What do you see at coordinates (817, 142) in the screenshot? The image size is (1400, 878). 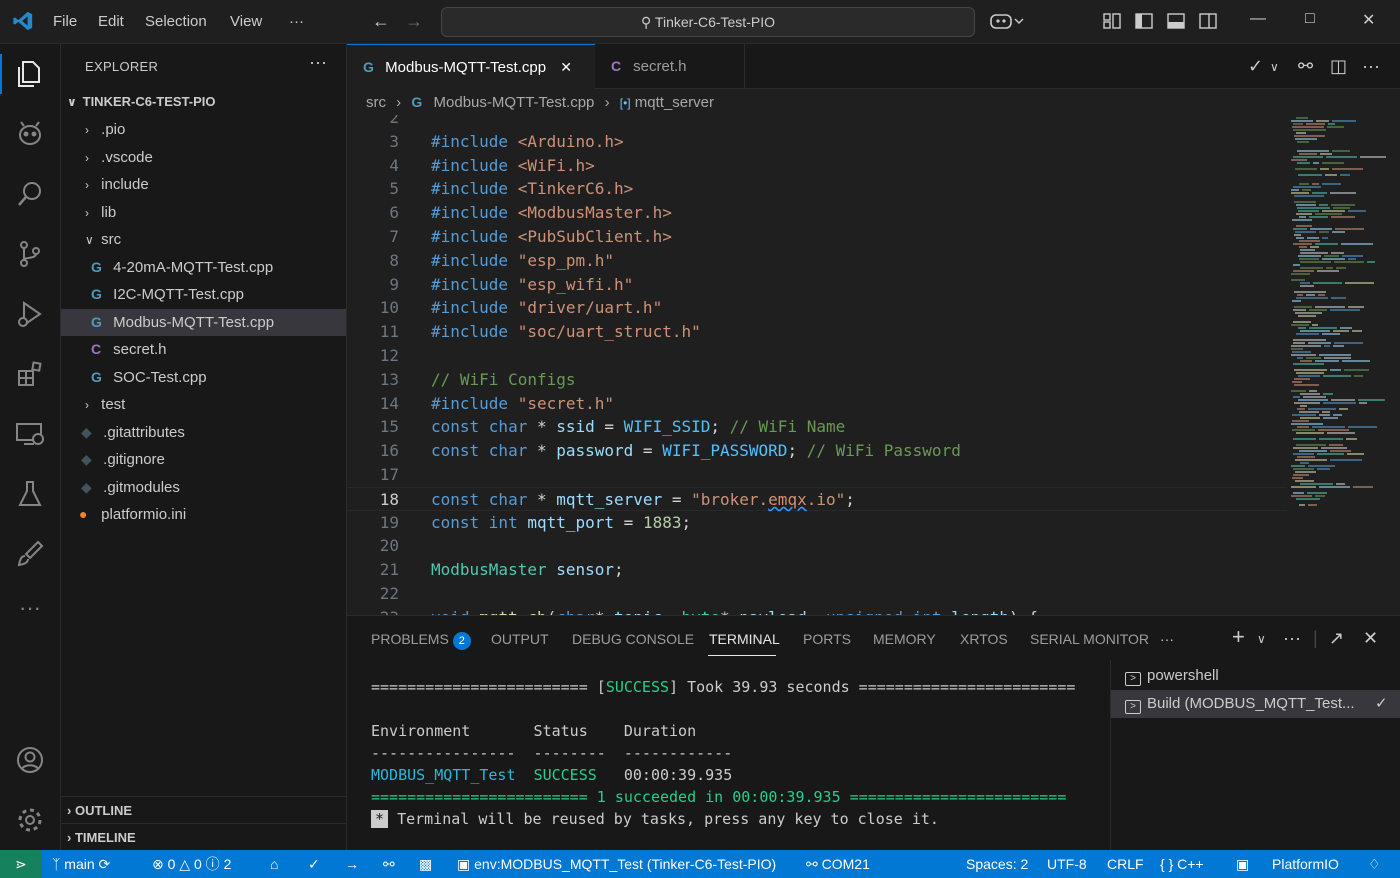 I see `code-line: 3 #include <Arduino.h>` at bounding box center [817, 142].